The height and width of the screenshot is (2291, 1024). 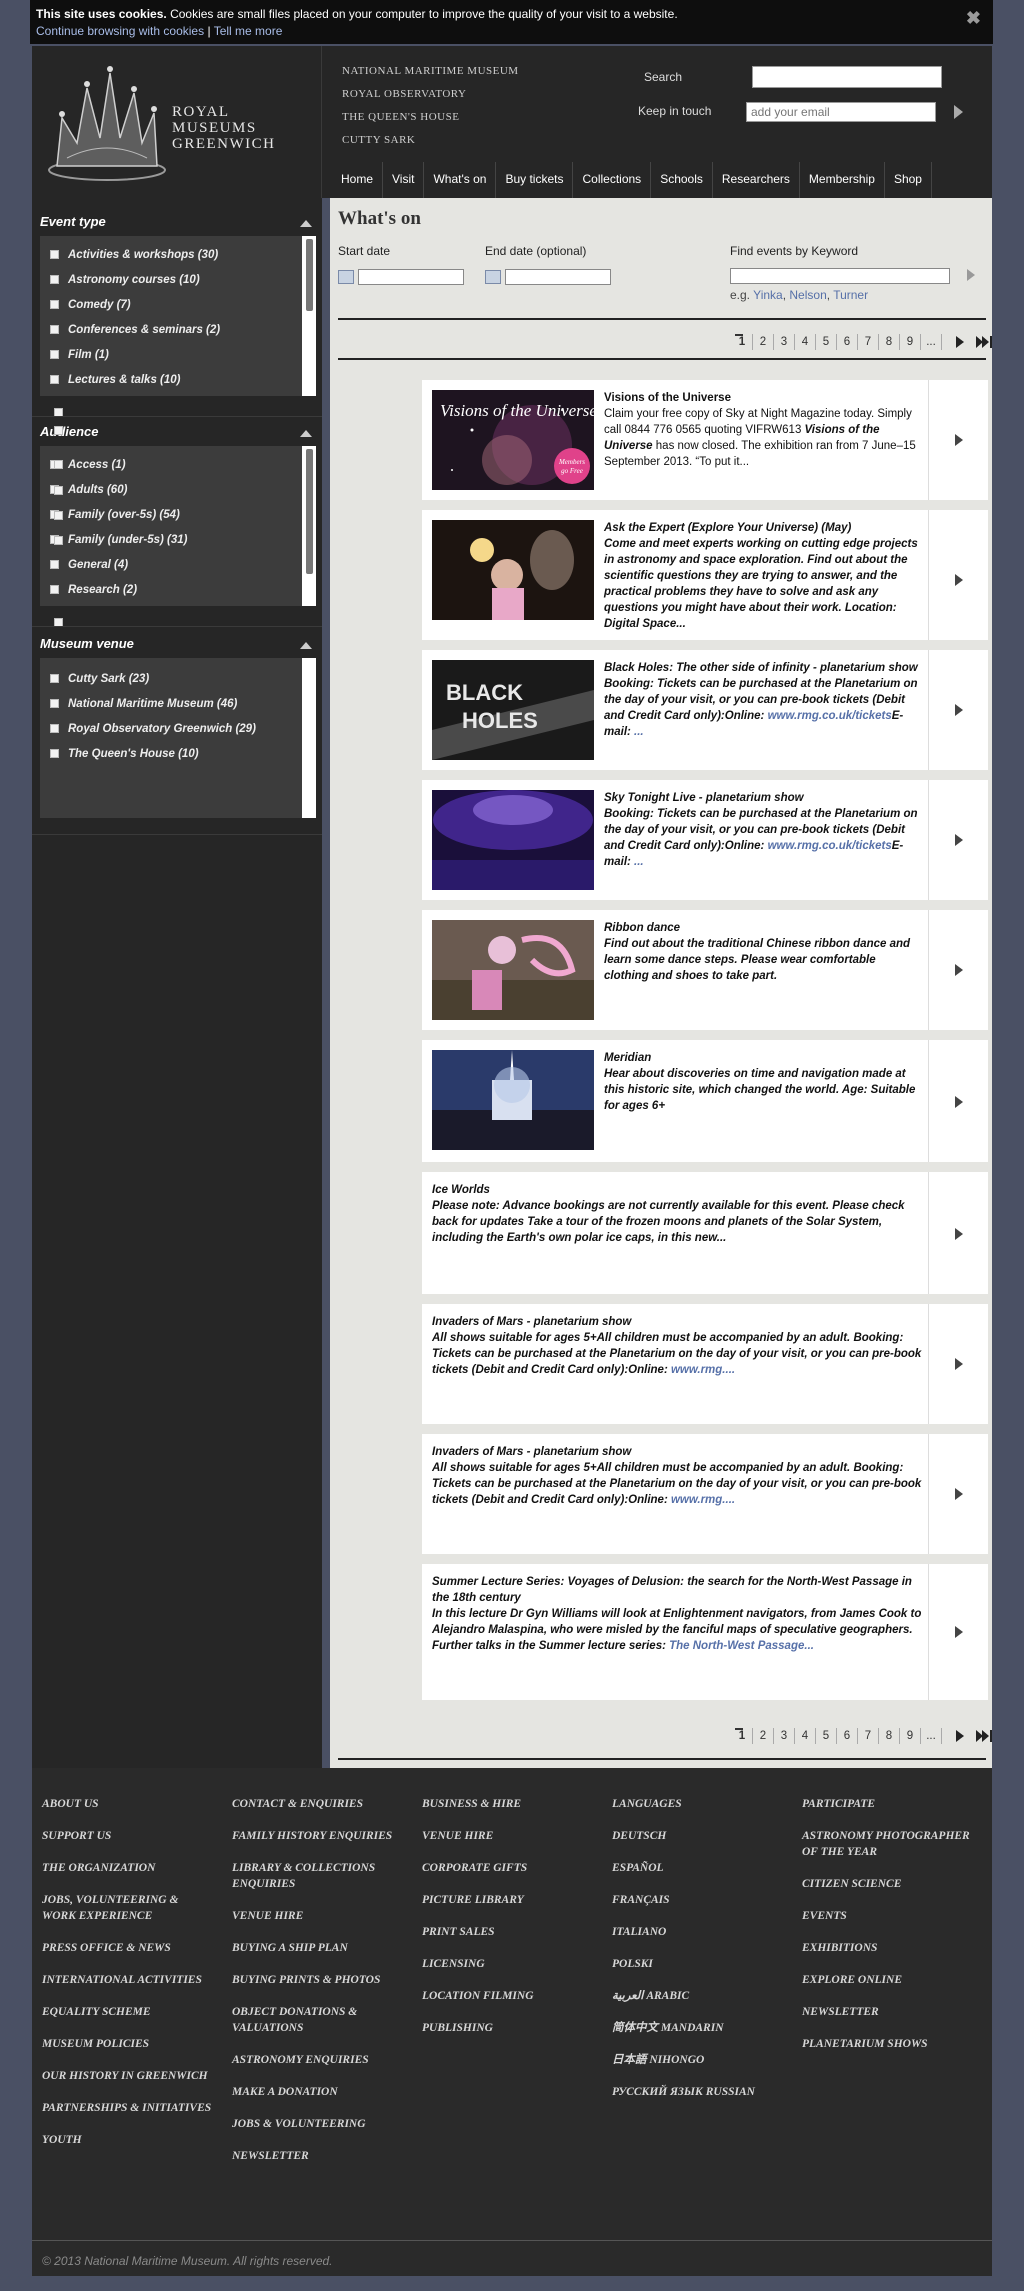 What do you see at coordinates (306, 223) in the screenshot?
I see `collapse-arrow-icon` at bounding box center [306, 223].